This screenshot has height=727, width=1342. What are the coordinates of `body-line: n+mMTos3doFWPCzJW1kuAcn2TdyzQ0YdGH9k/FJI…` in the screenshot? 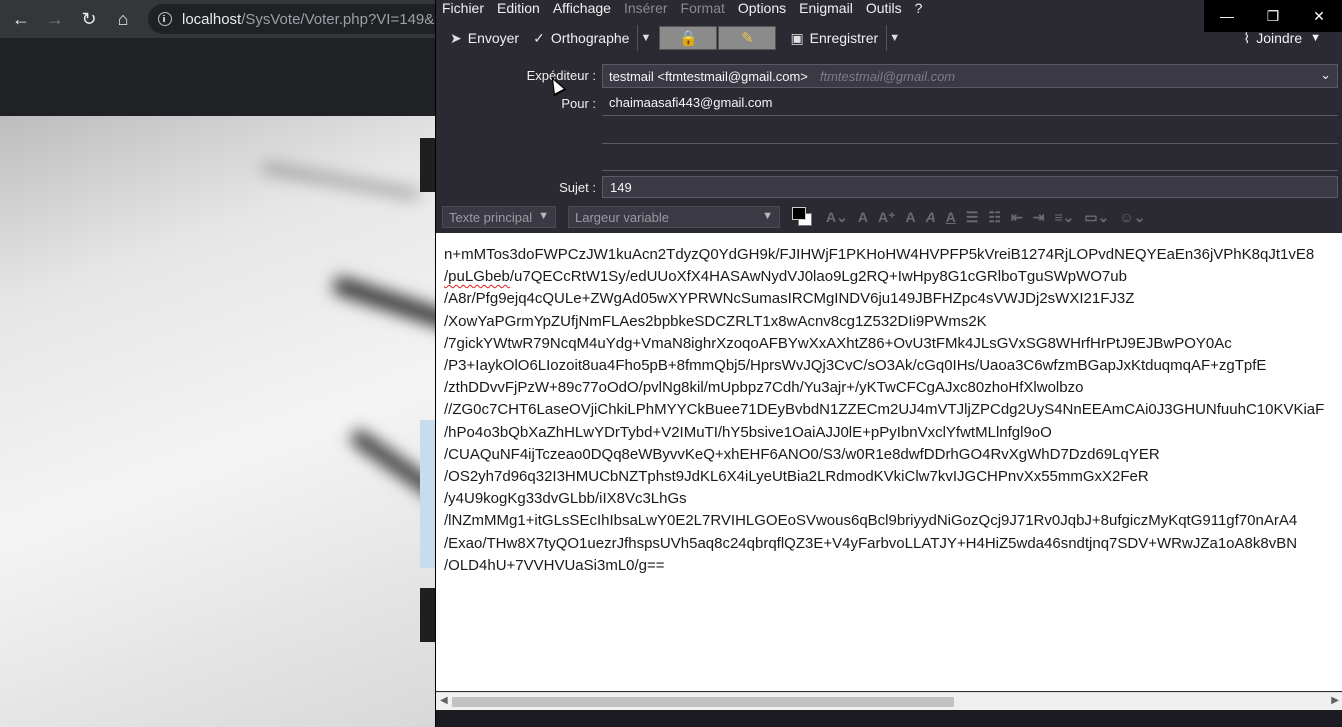 It's located at (879, 254).